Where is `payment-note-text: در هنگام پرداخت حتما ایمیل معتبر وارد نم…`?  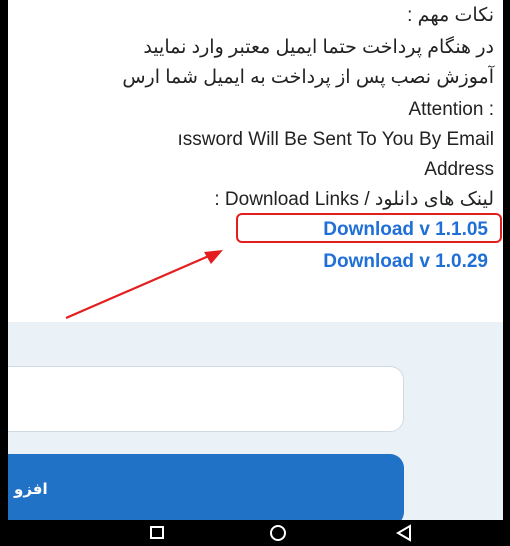
payment-note-text: در هنگام پرداخت حتما ایمیل معتبر وارد نم… is located at coordinates (318, 47).